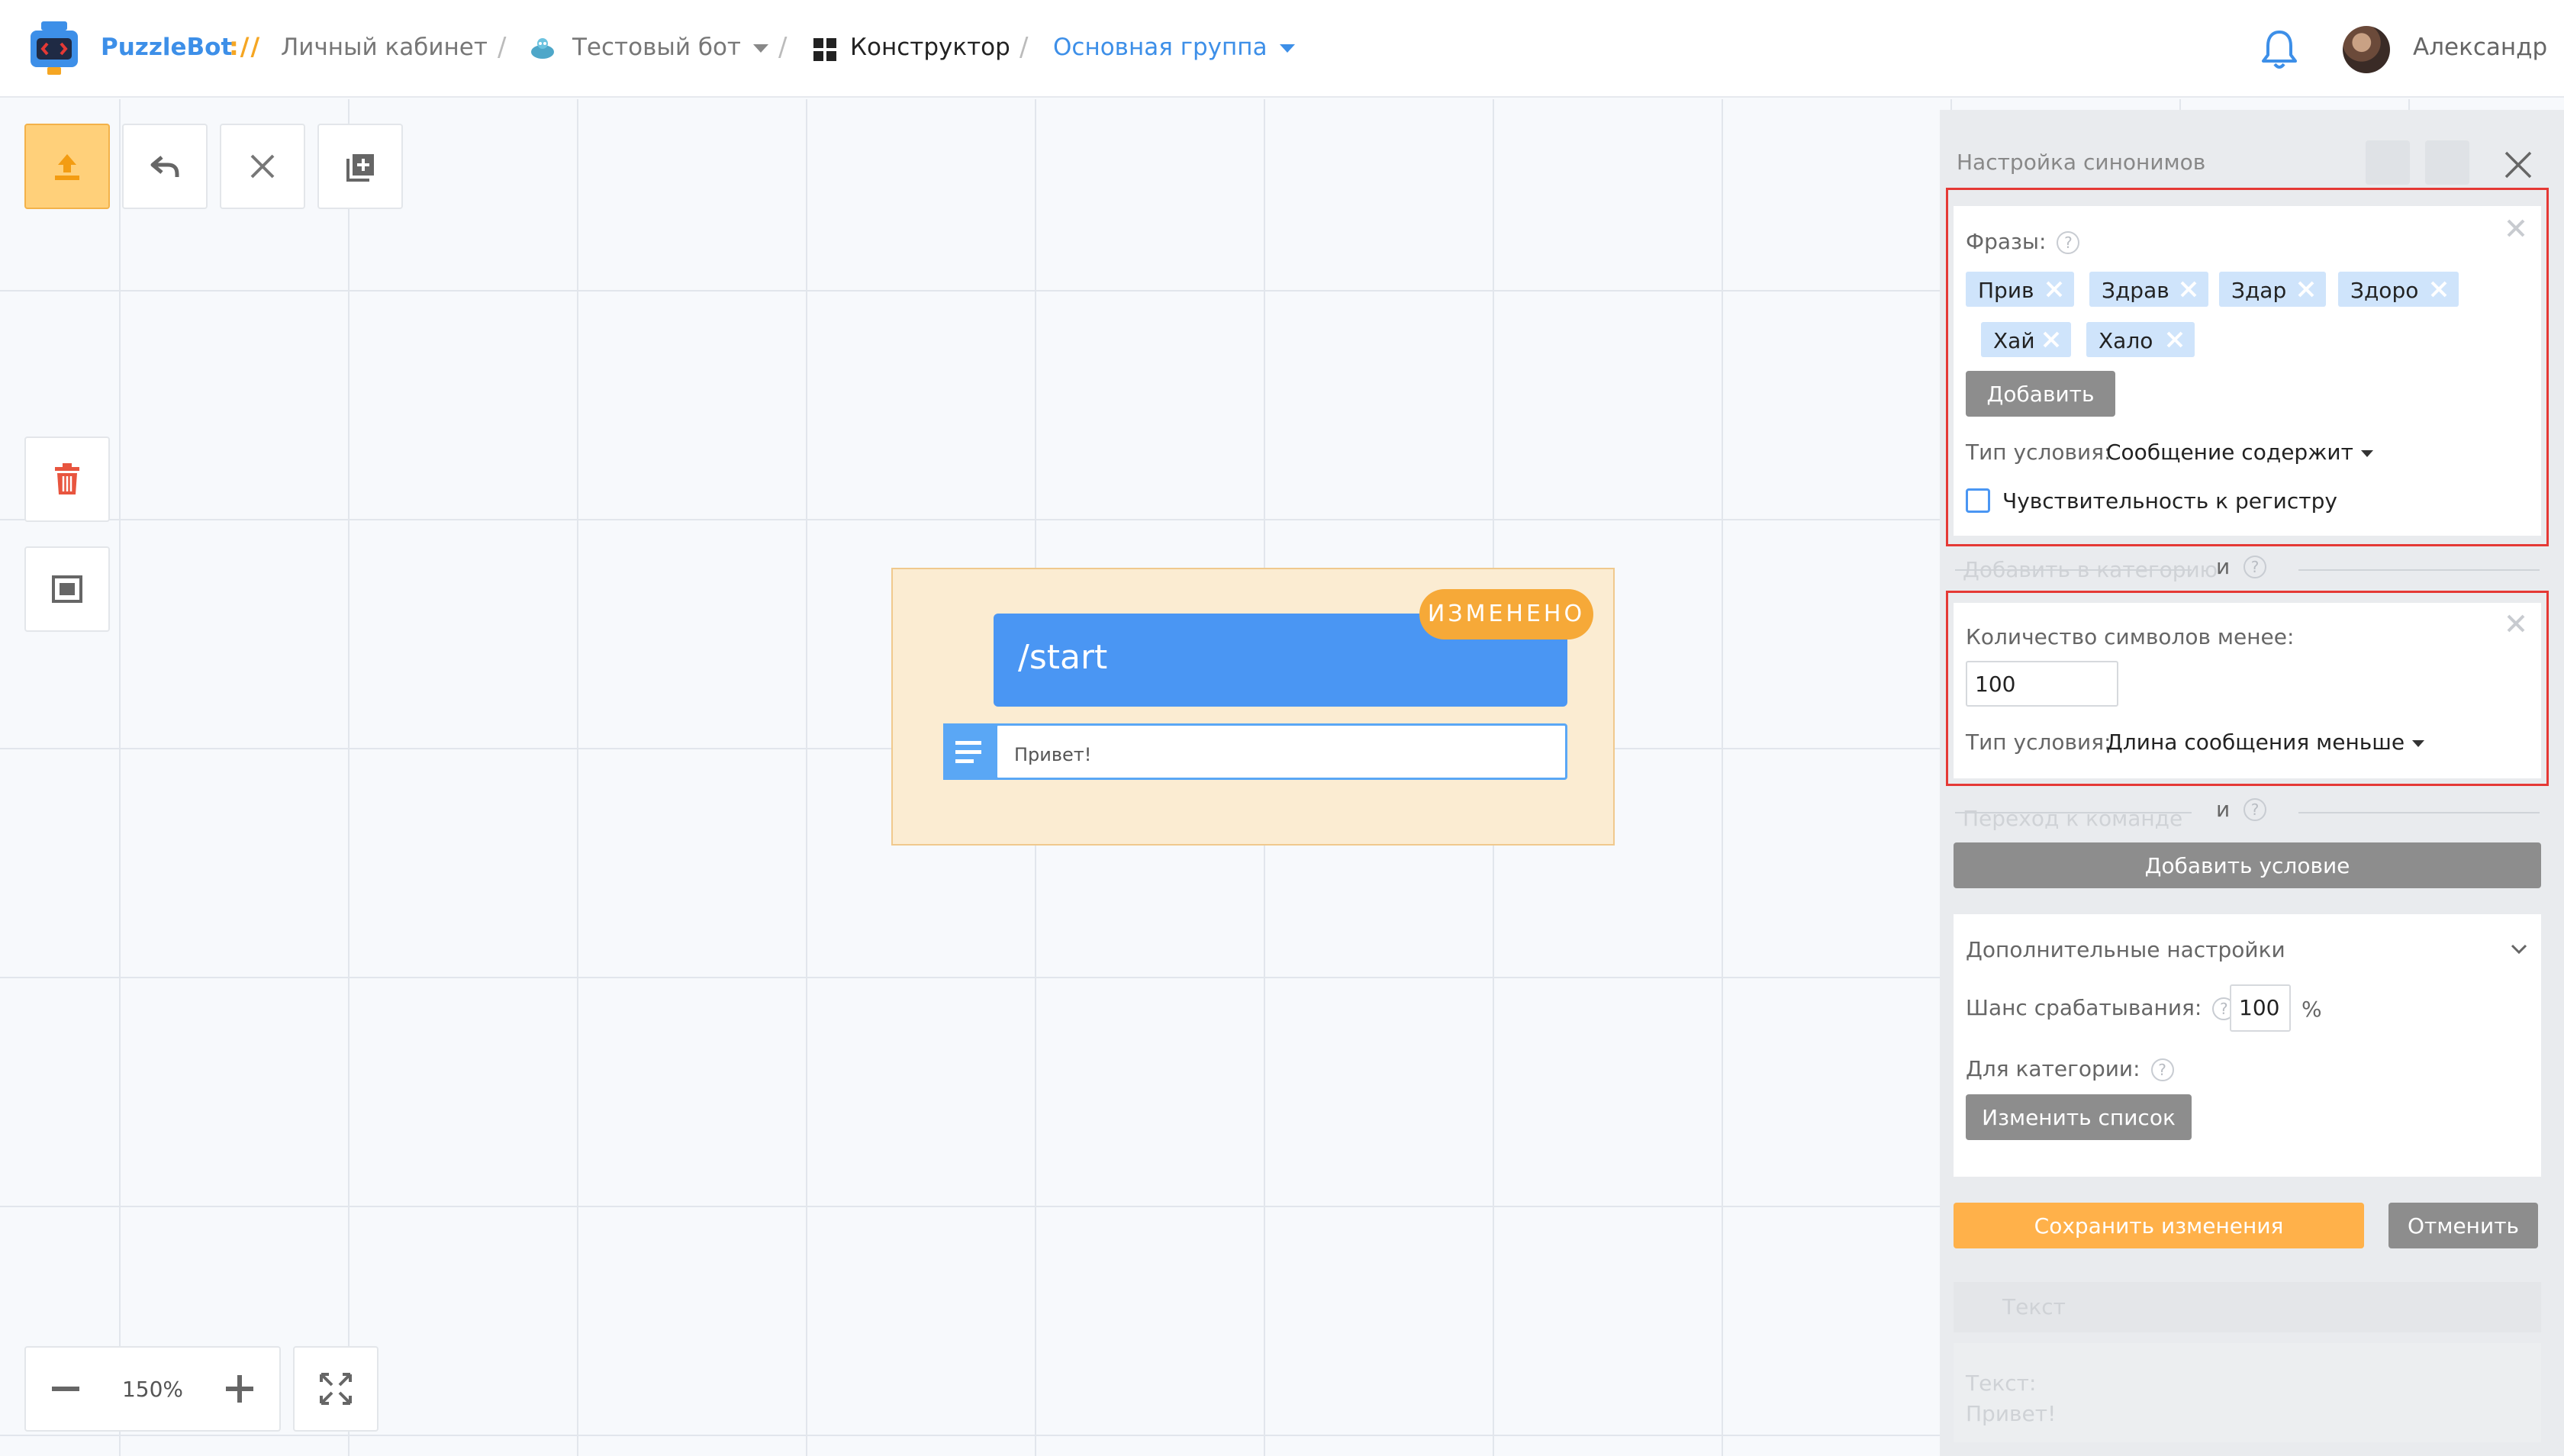 The image size is (2564, 1456). What do you see at coordinates (2034, 1306) in the screenshot?
I see `ghost-block-title: Текст` at bounding box center [2034, 1306].